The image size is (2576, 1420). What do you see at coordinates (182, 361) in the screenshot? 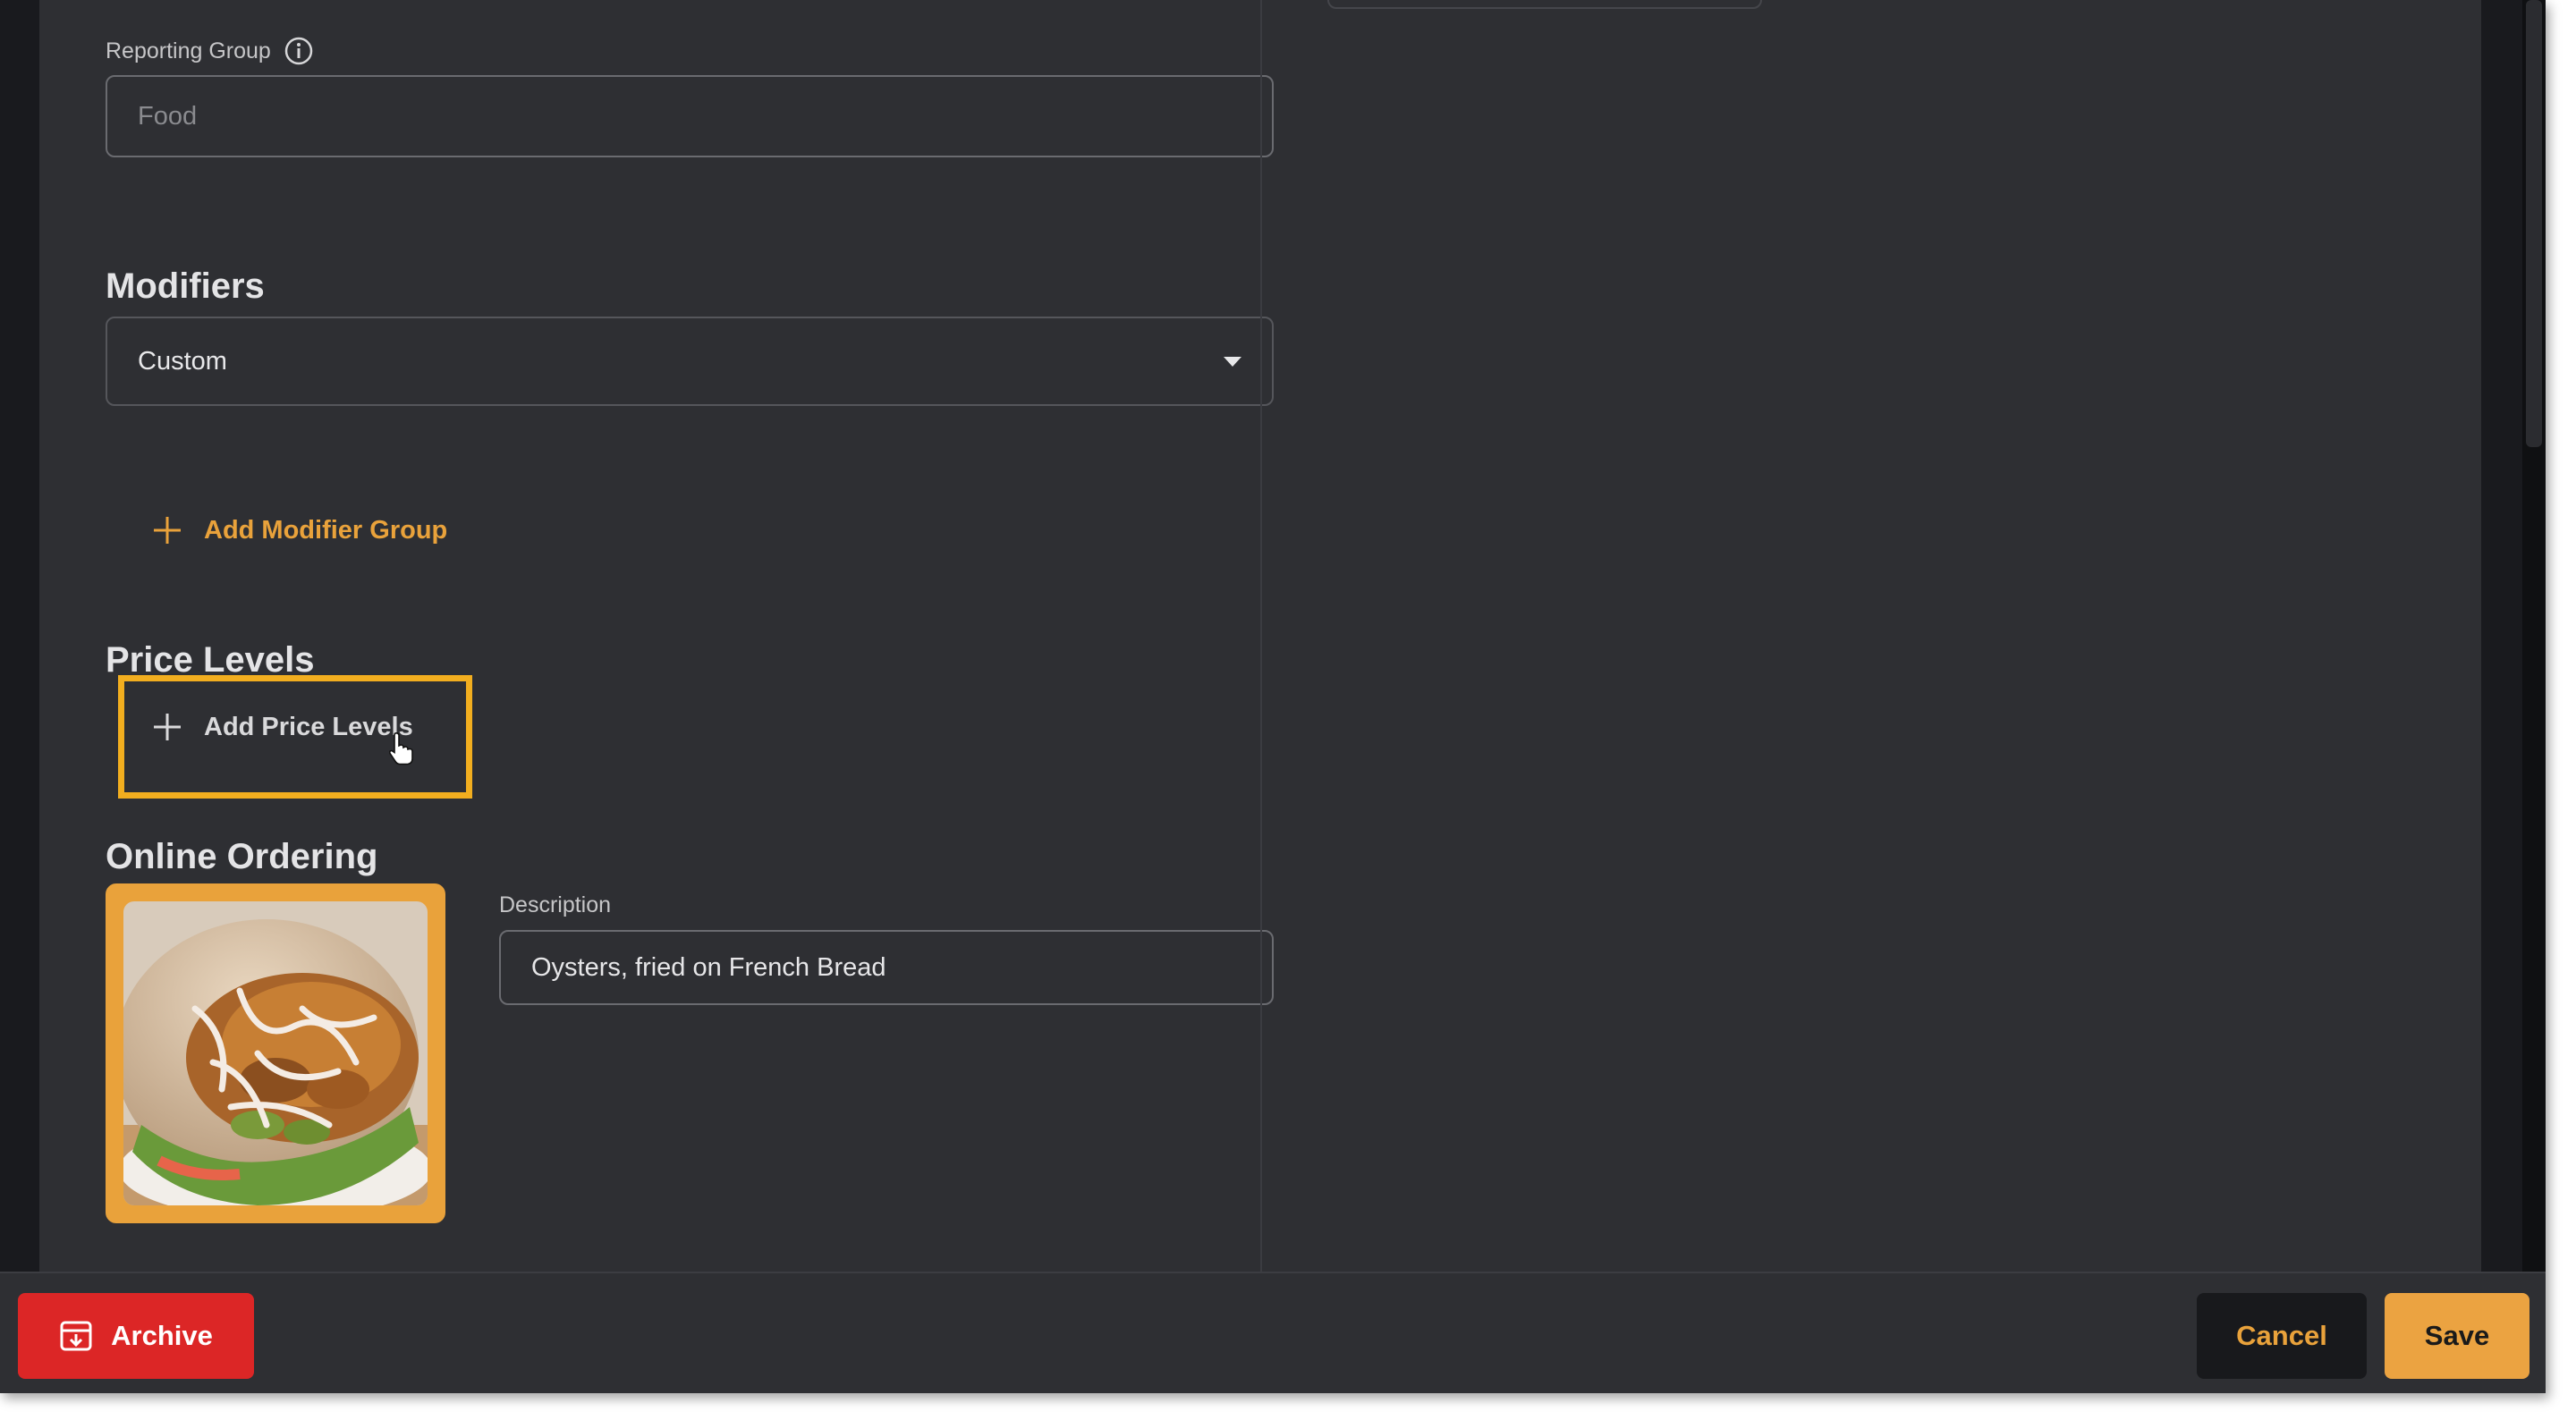
I see `modifiers-selected-value: Custom` at bounding box center [182, 361].